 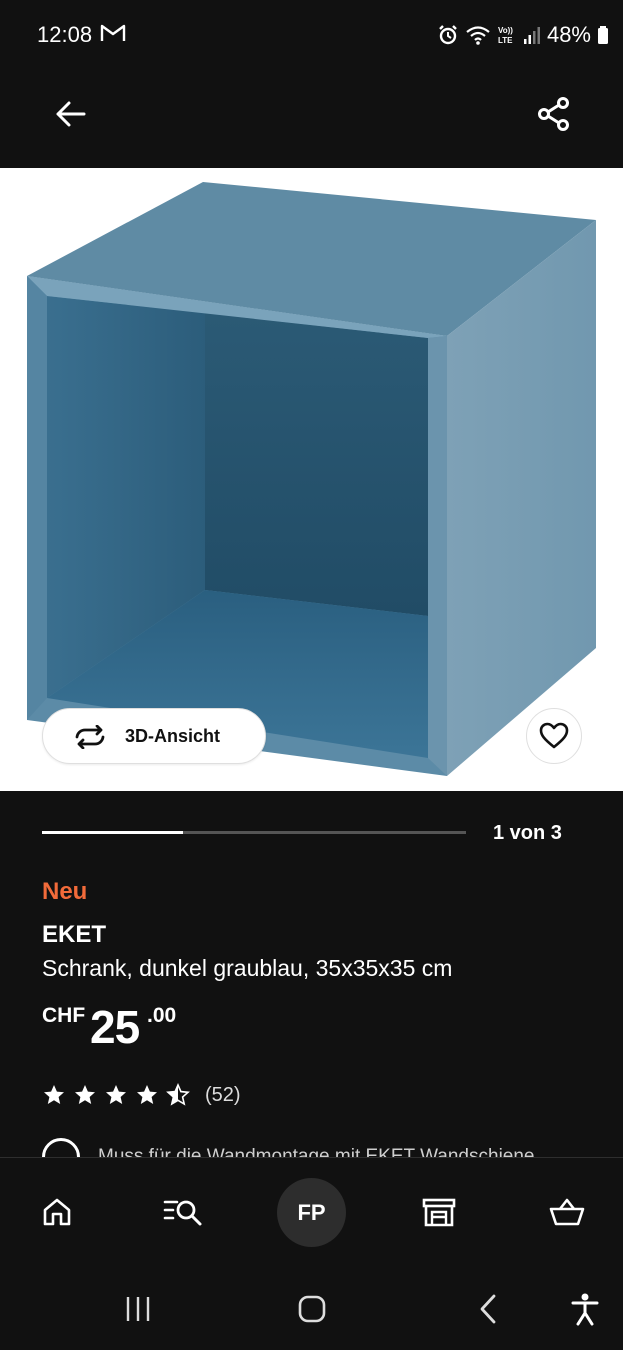 I want to click on alarm-icon, so click(x=448, y=35).